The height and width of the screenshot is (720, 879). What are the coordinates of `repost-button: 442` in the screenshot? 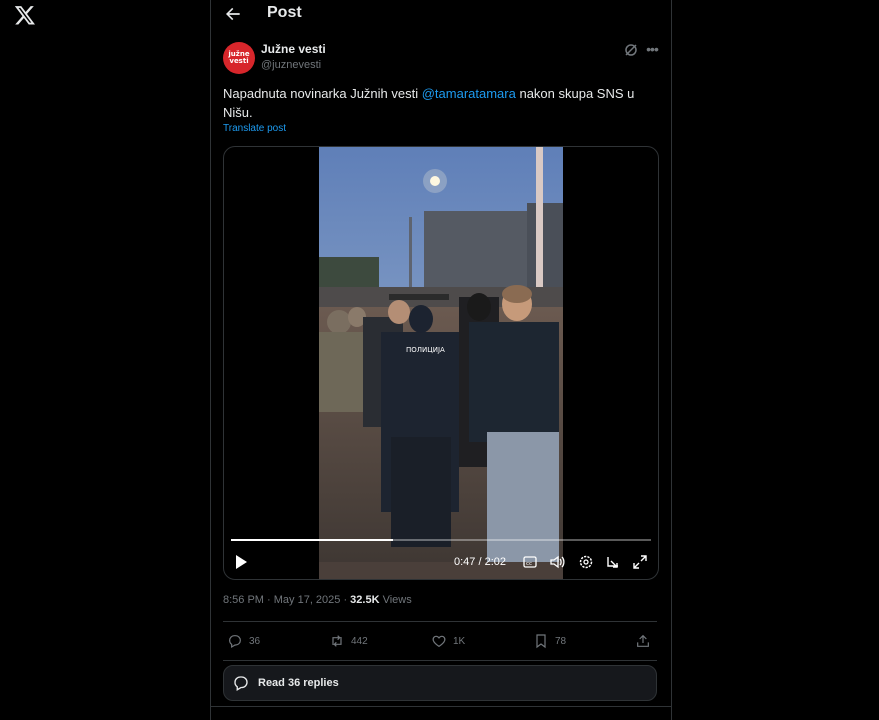 It's located at (348, 641).